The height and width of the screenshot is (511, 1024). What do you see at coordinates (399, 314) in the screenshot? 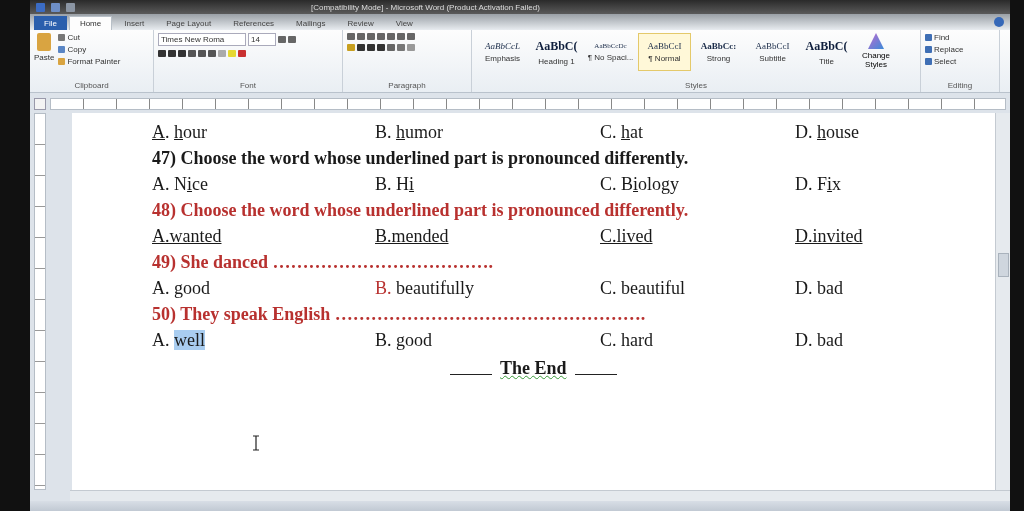
I see `question-text: 50) They speak English …………………………………………….` at bounding box center [399, 314].